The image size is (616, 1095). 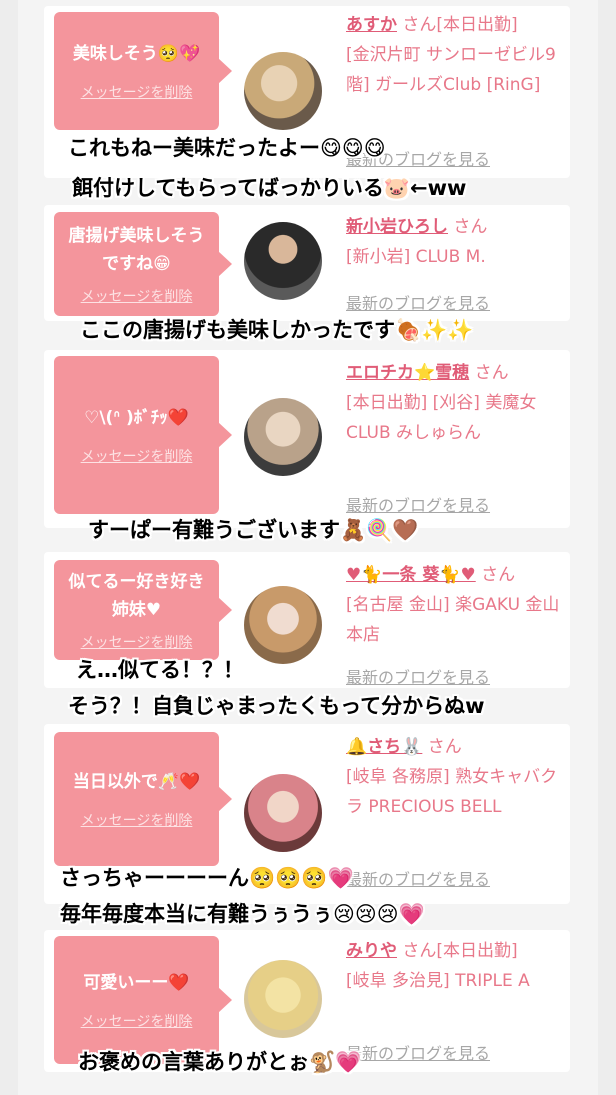 What do you see at coordinates (136, 250) in the screenshot?
I see `message-text: 唐揚げ美味しそうですね😁` at bounding box center [136, 250].